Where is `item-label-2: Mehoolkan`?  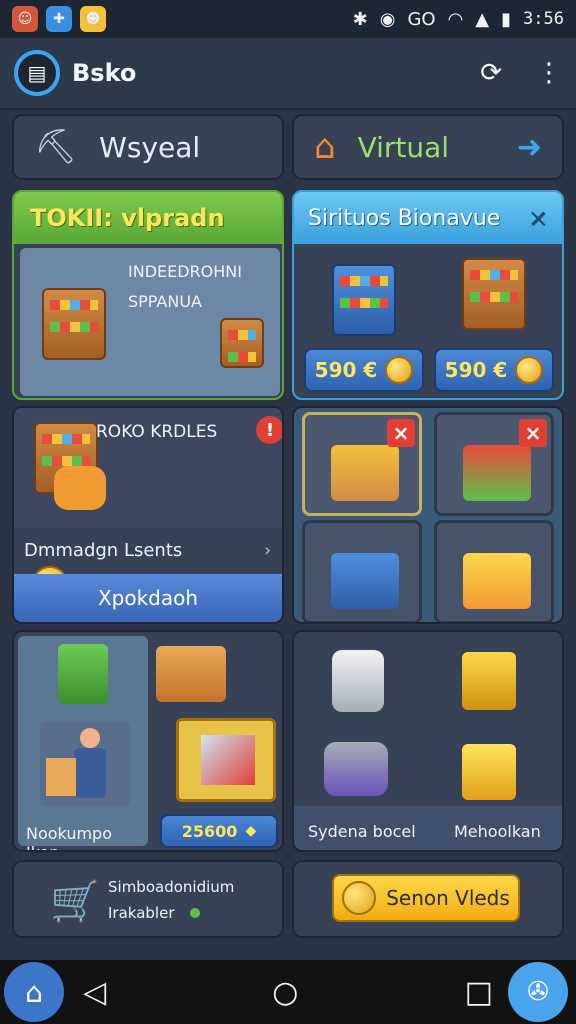 item-label-2: Mehoolkan is located at coordinates (497, 831).